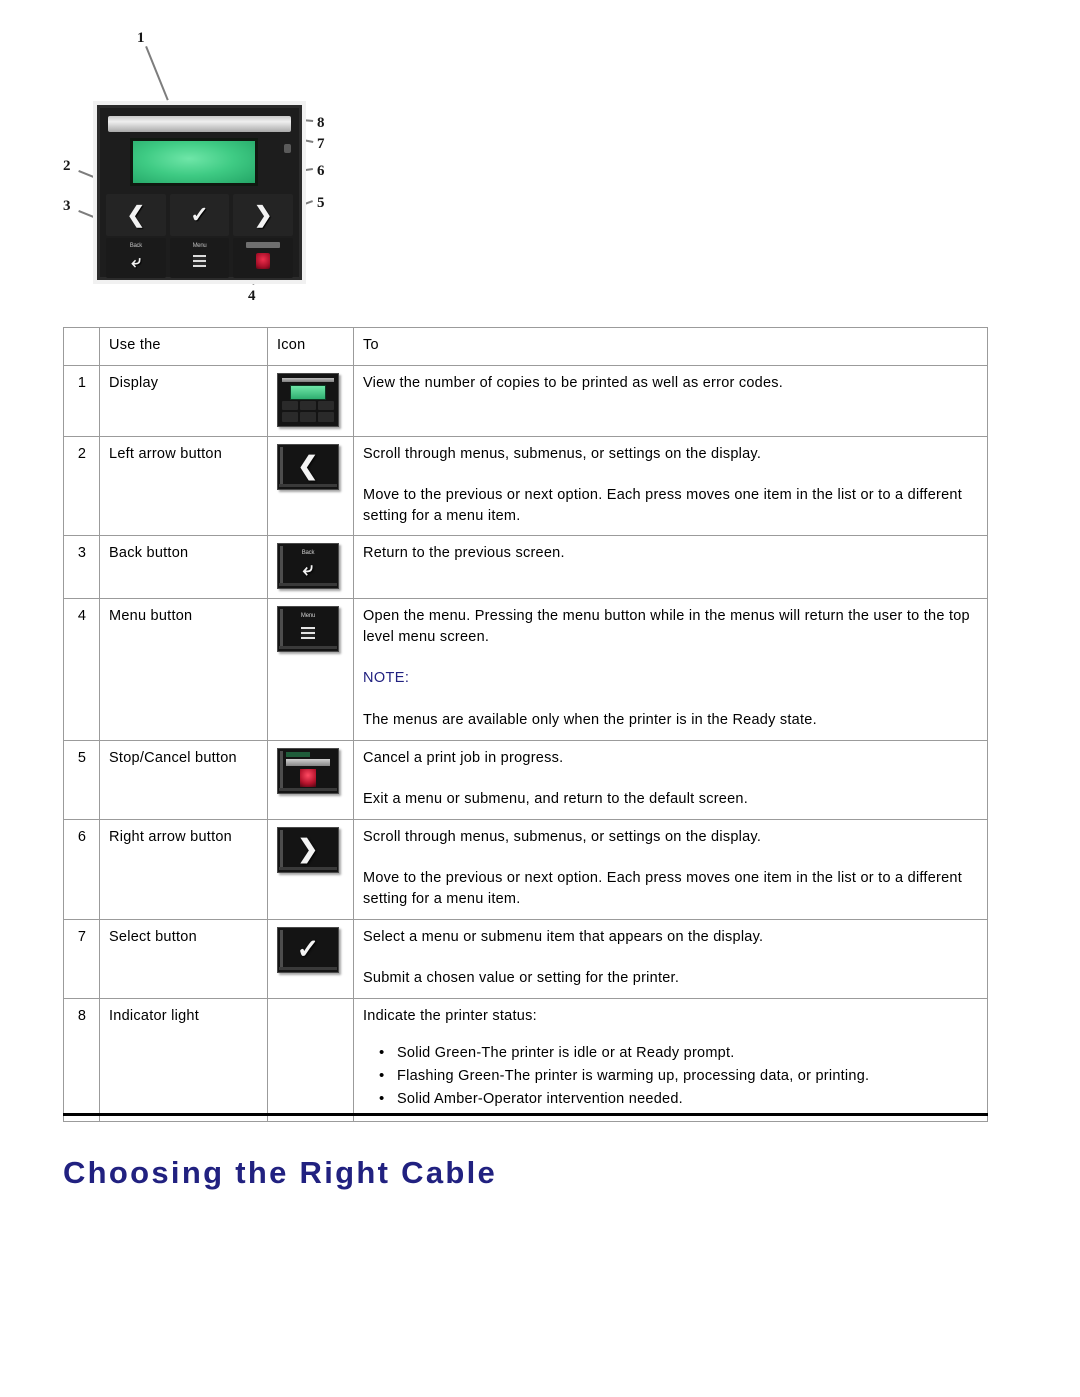  Describe the element at coordinates (183, 779) in the screenshot. I see `row-label: Stop/Cancel button` at that location.